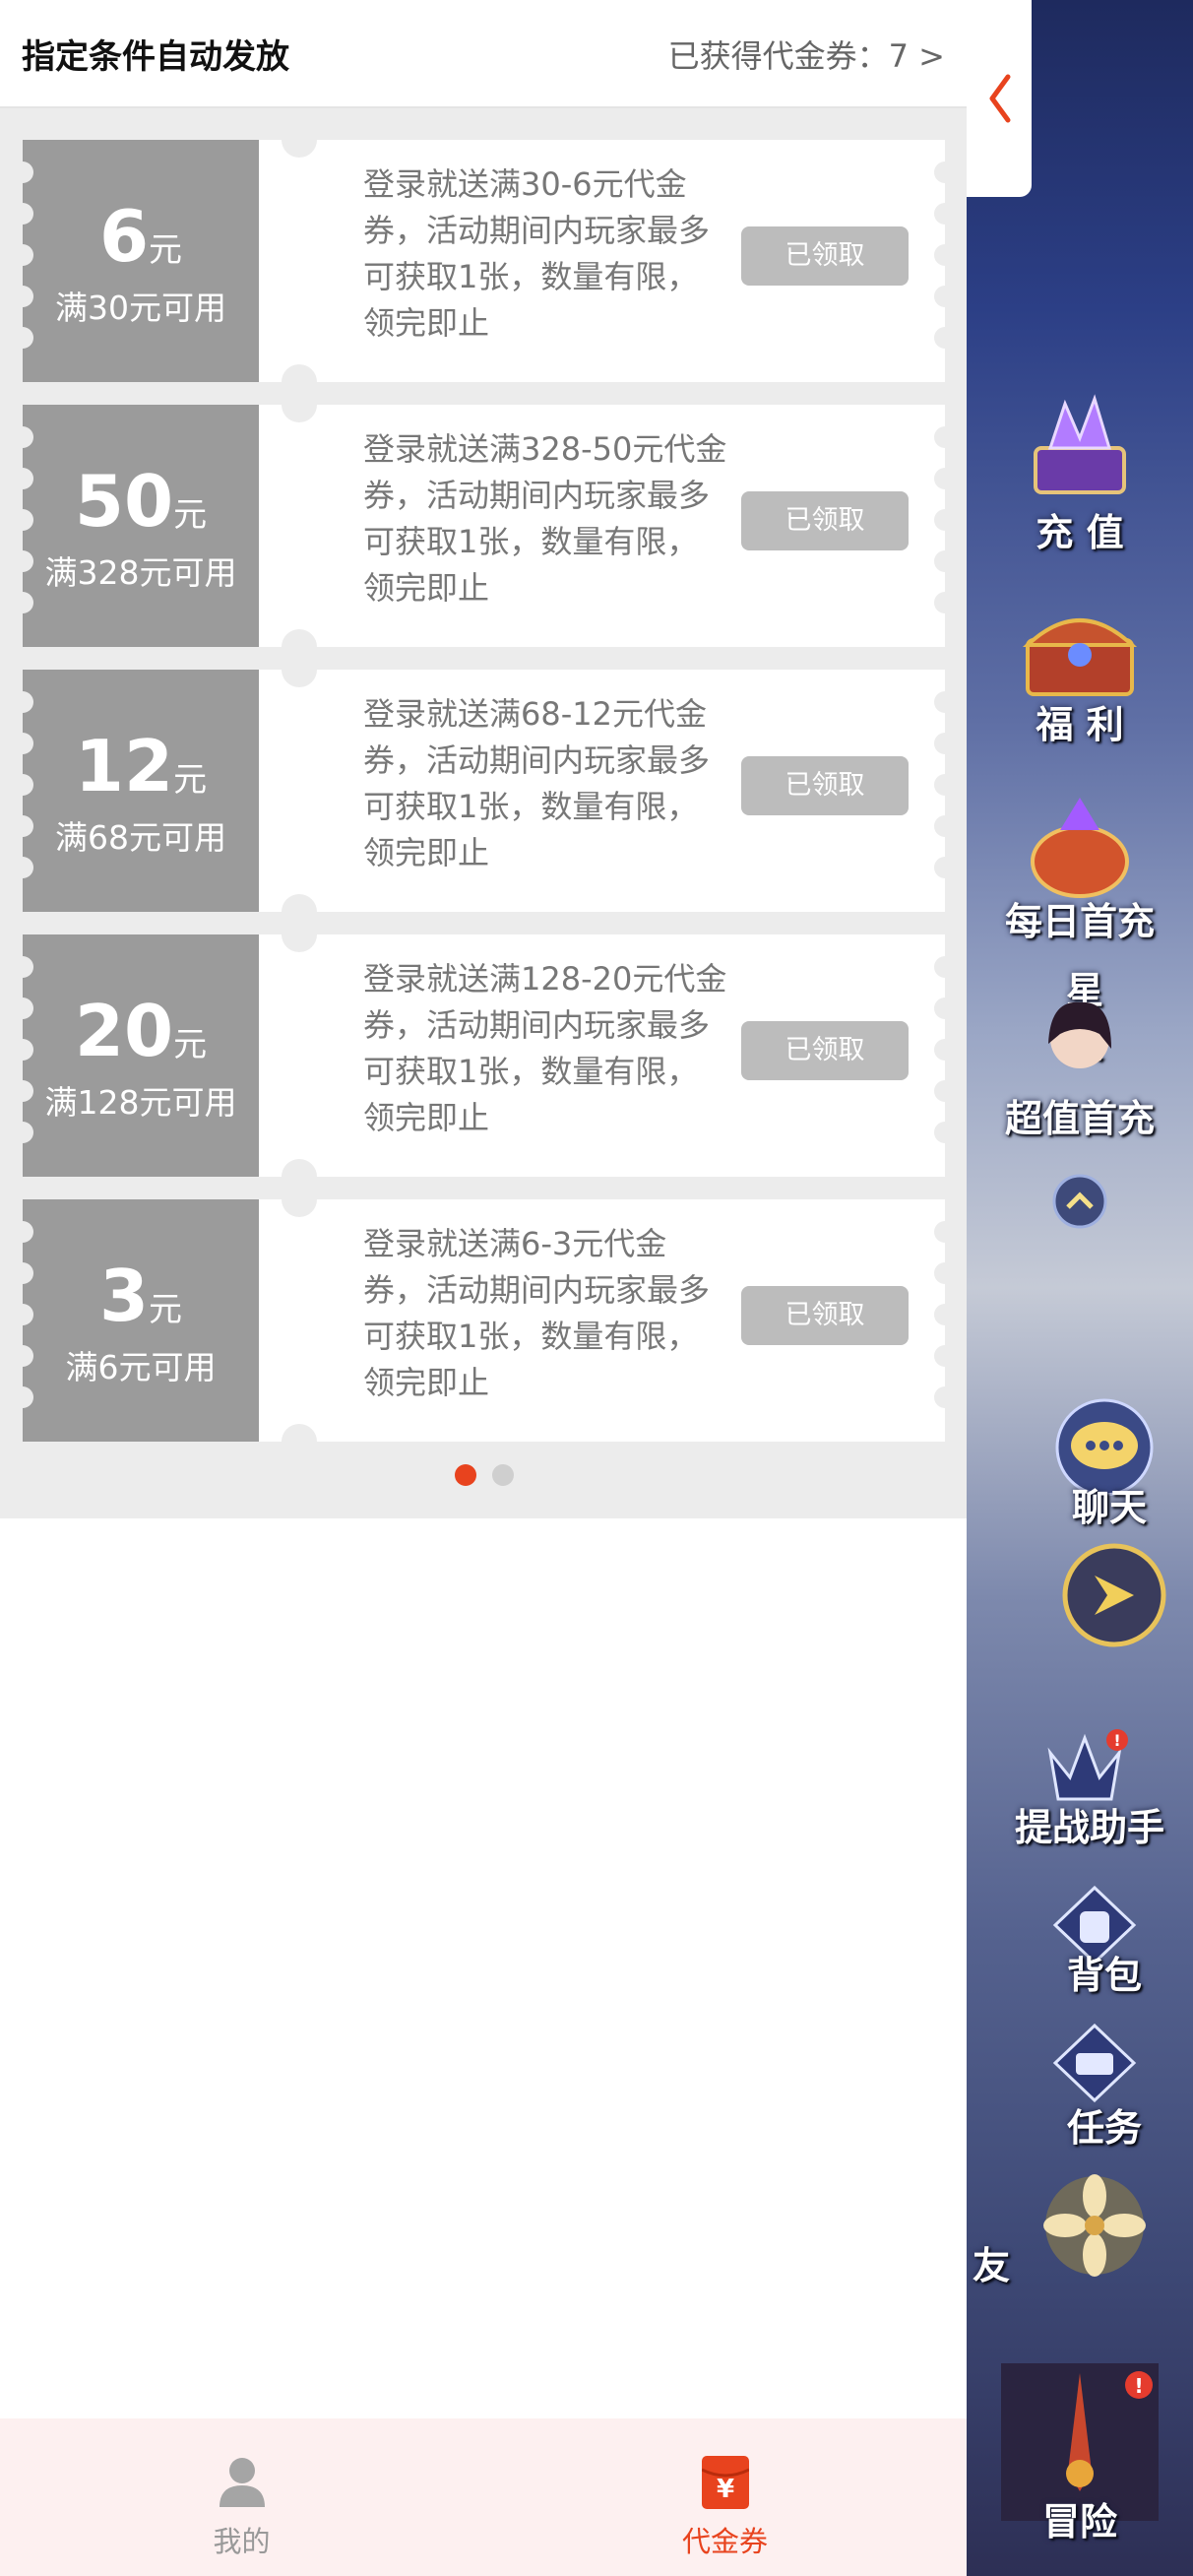 The width and height of the screenshot is (1193, 2576). What do you see at coordinates (242, 2484) in the screenshot?
I see `user-icon` at bounding box center [242, 2484].